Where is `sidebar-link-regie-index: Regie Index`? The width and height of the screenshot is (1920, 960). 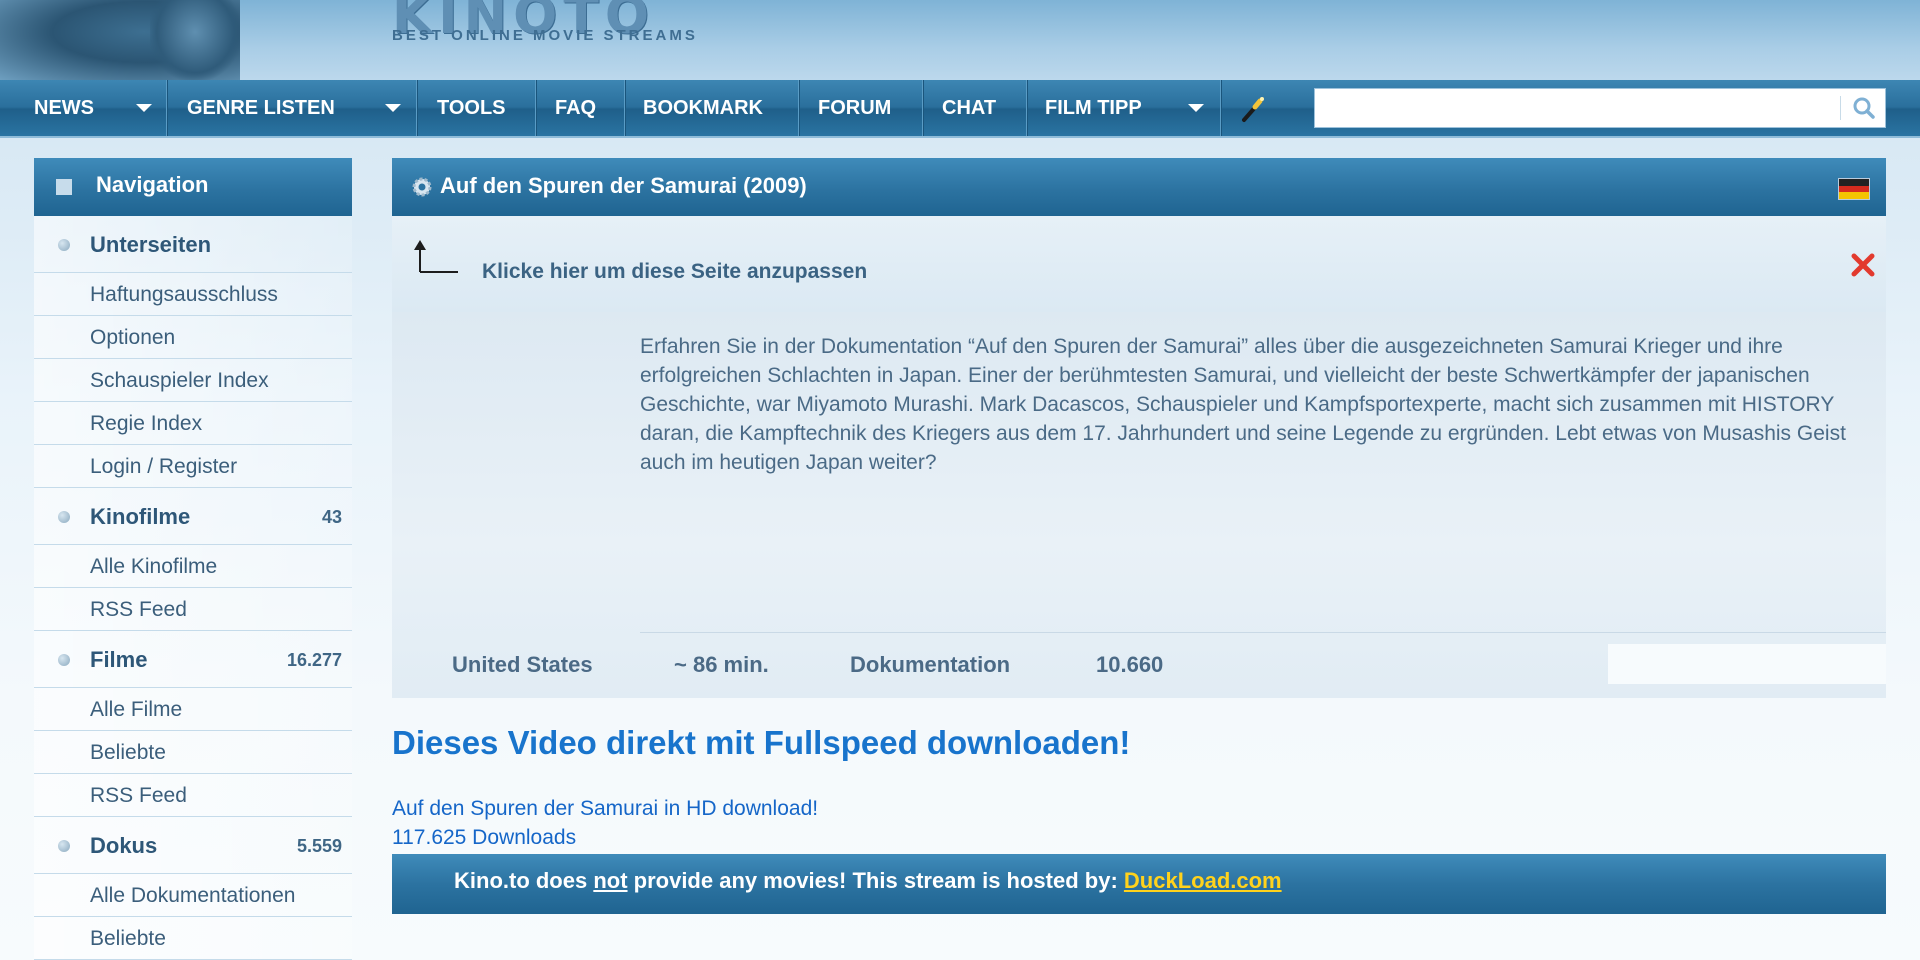
sidebar-link-regie-index: Regie Index is located at coordinates (193, 423).